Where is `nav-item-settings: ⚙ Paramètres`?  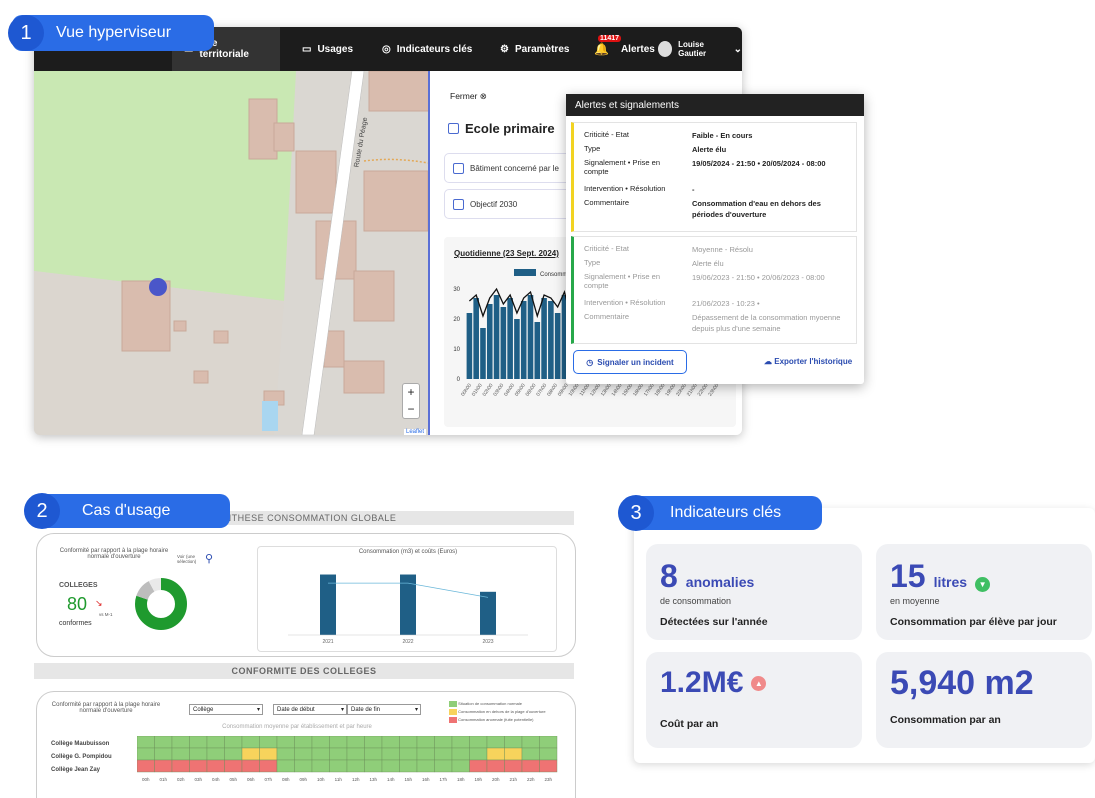
nav-item-settings: ⚙ Paramètres is located at coordinates (534, 49).